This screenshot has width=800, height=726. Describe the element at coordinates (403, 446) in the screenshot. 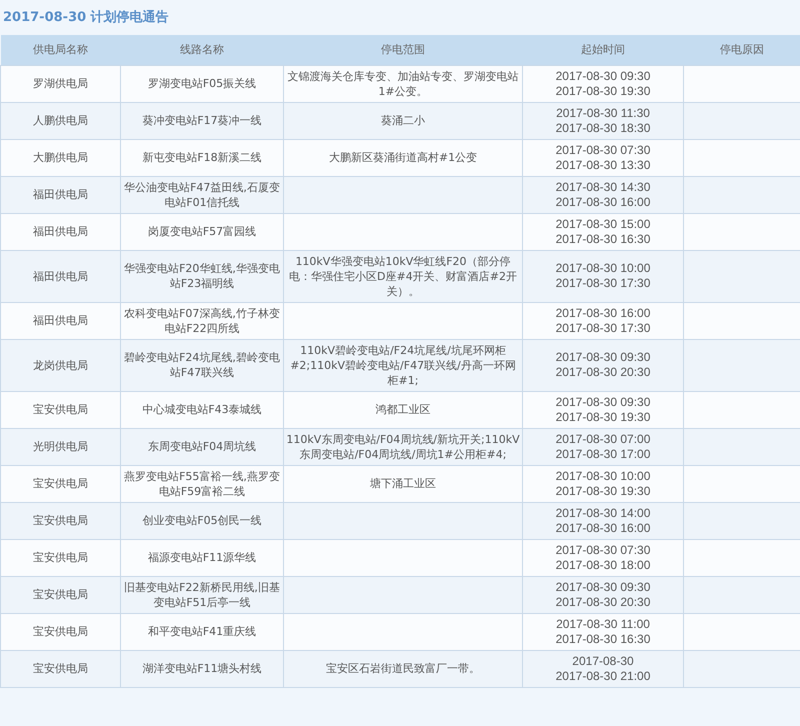

I see `area-cell: 110kV东周变电站/F04周坑线/新坑开关;110kV东周变电站/F04周坑线/周坑1#公用柜#4;` at that location.